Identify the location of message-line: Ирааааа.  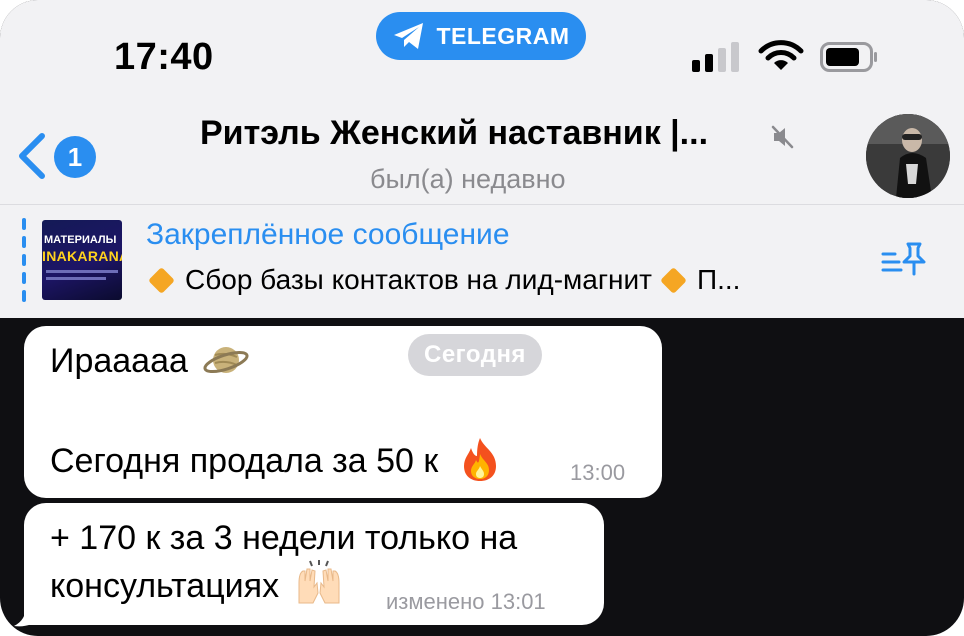
(149, 362).